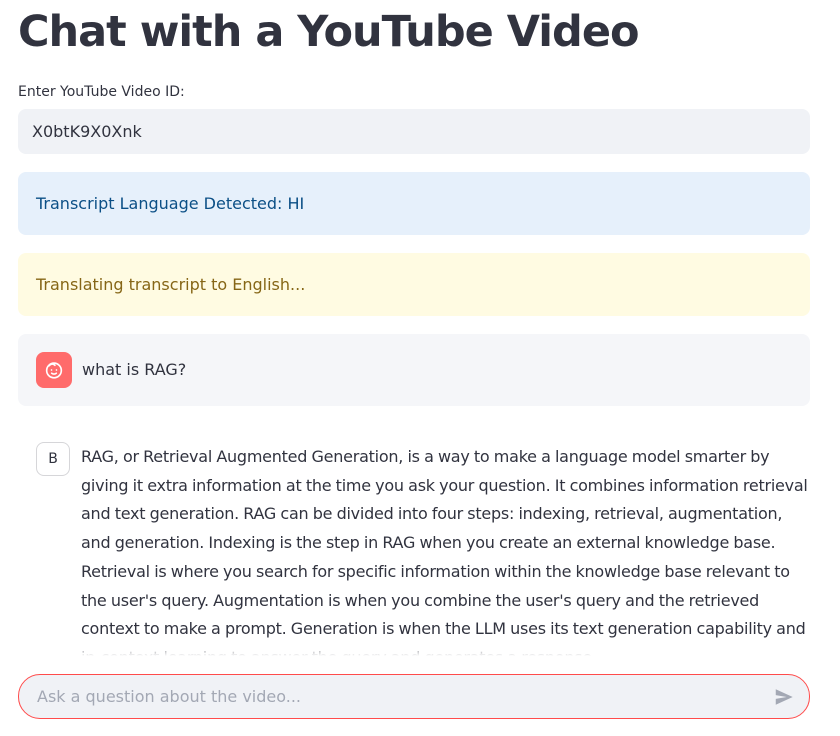  I want to click on scroll-fade, so click(414, 648).